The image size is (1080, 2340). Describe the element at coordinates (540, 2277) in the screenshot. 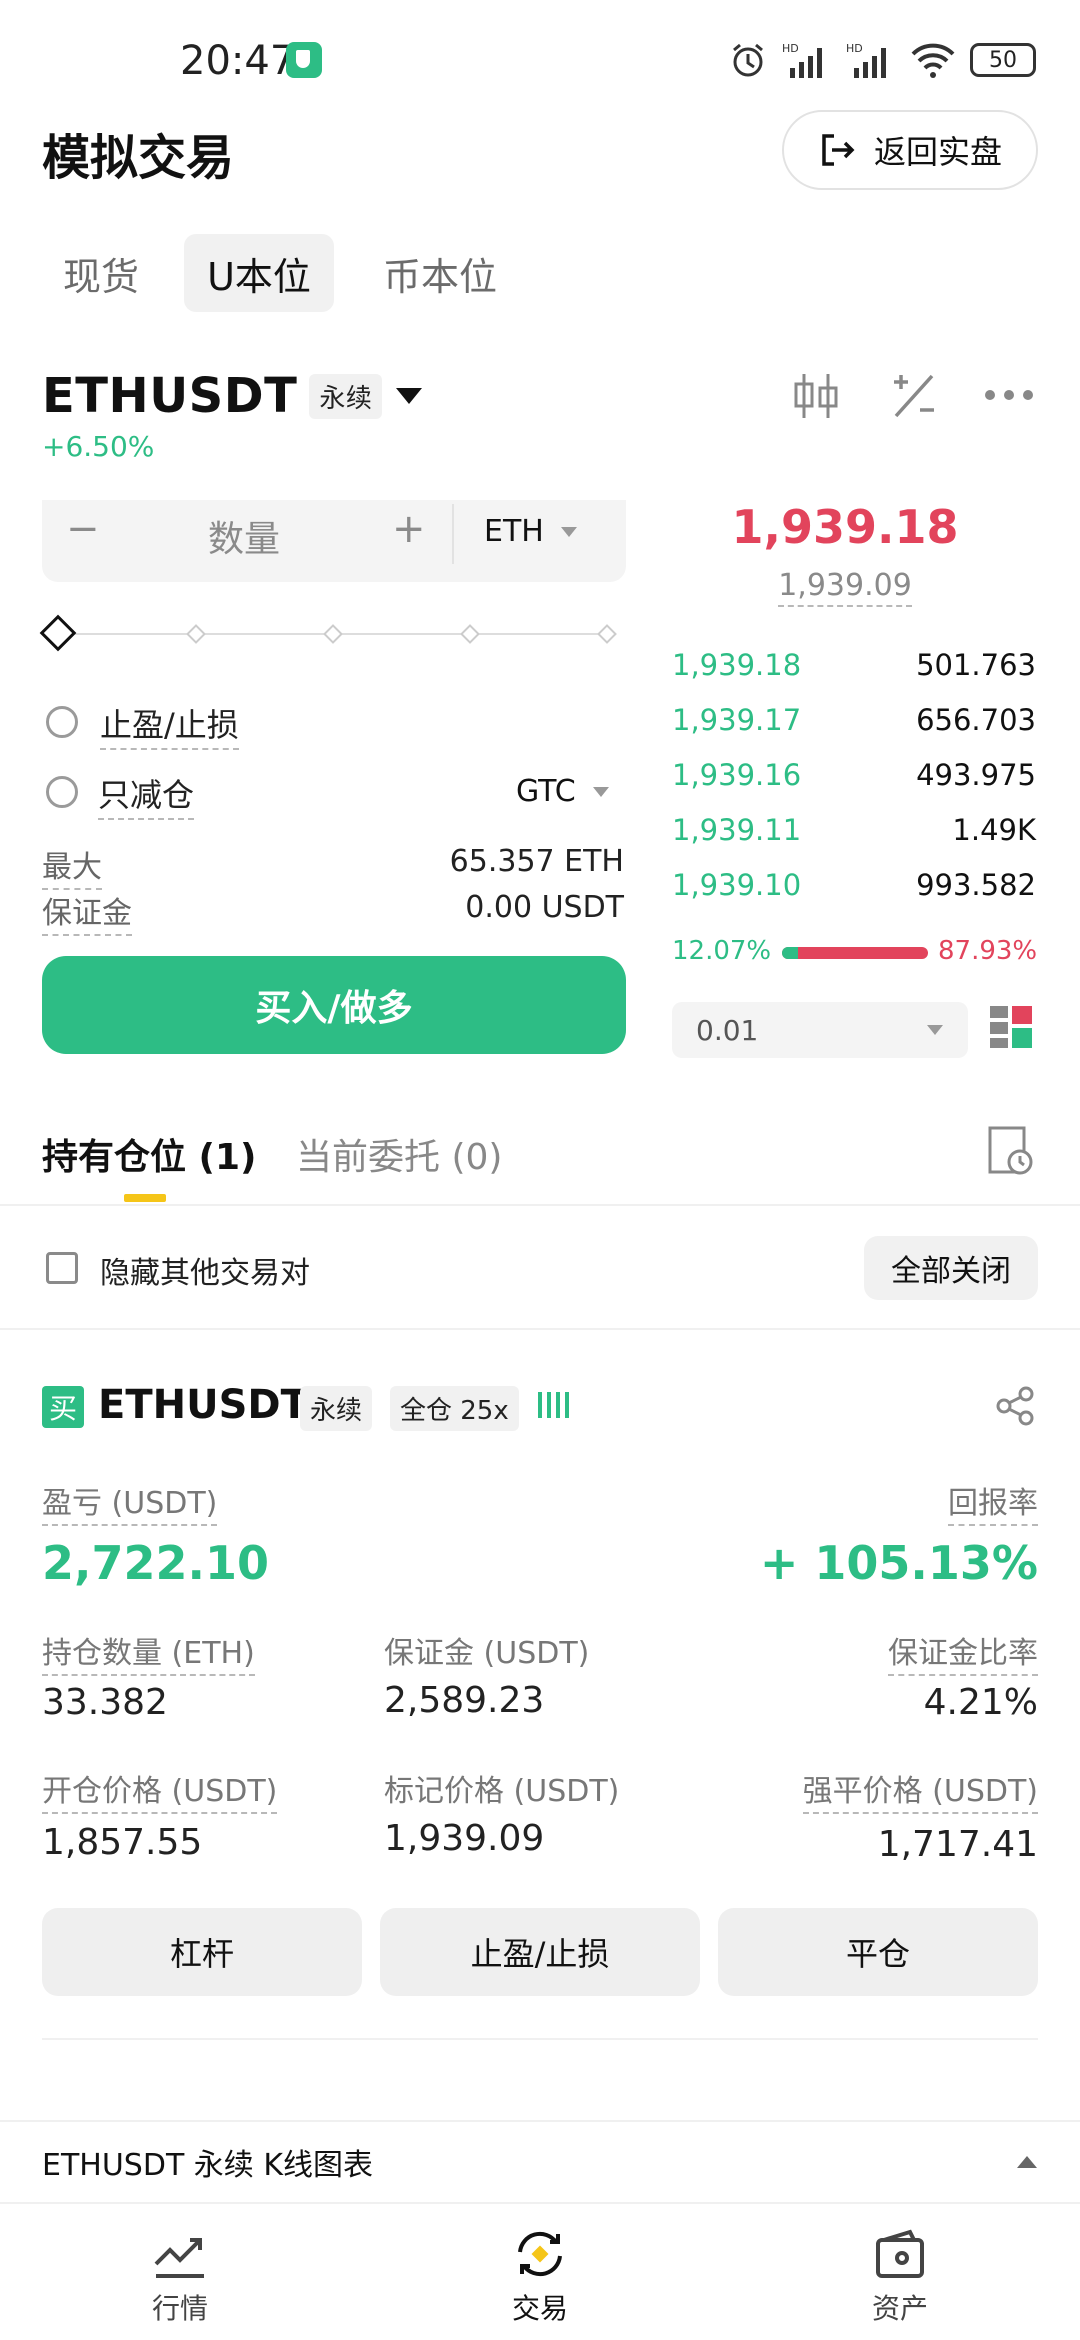

I see `nav-trade: 交易` at that location.